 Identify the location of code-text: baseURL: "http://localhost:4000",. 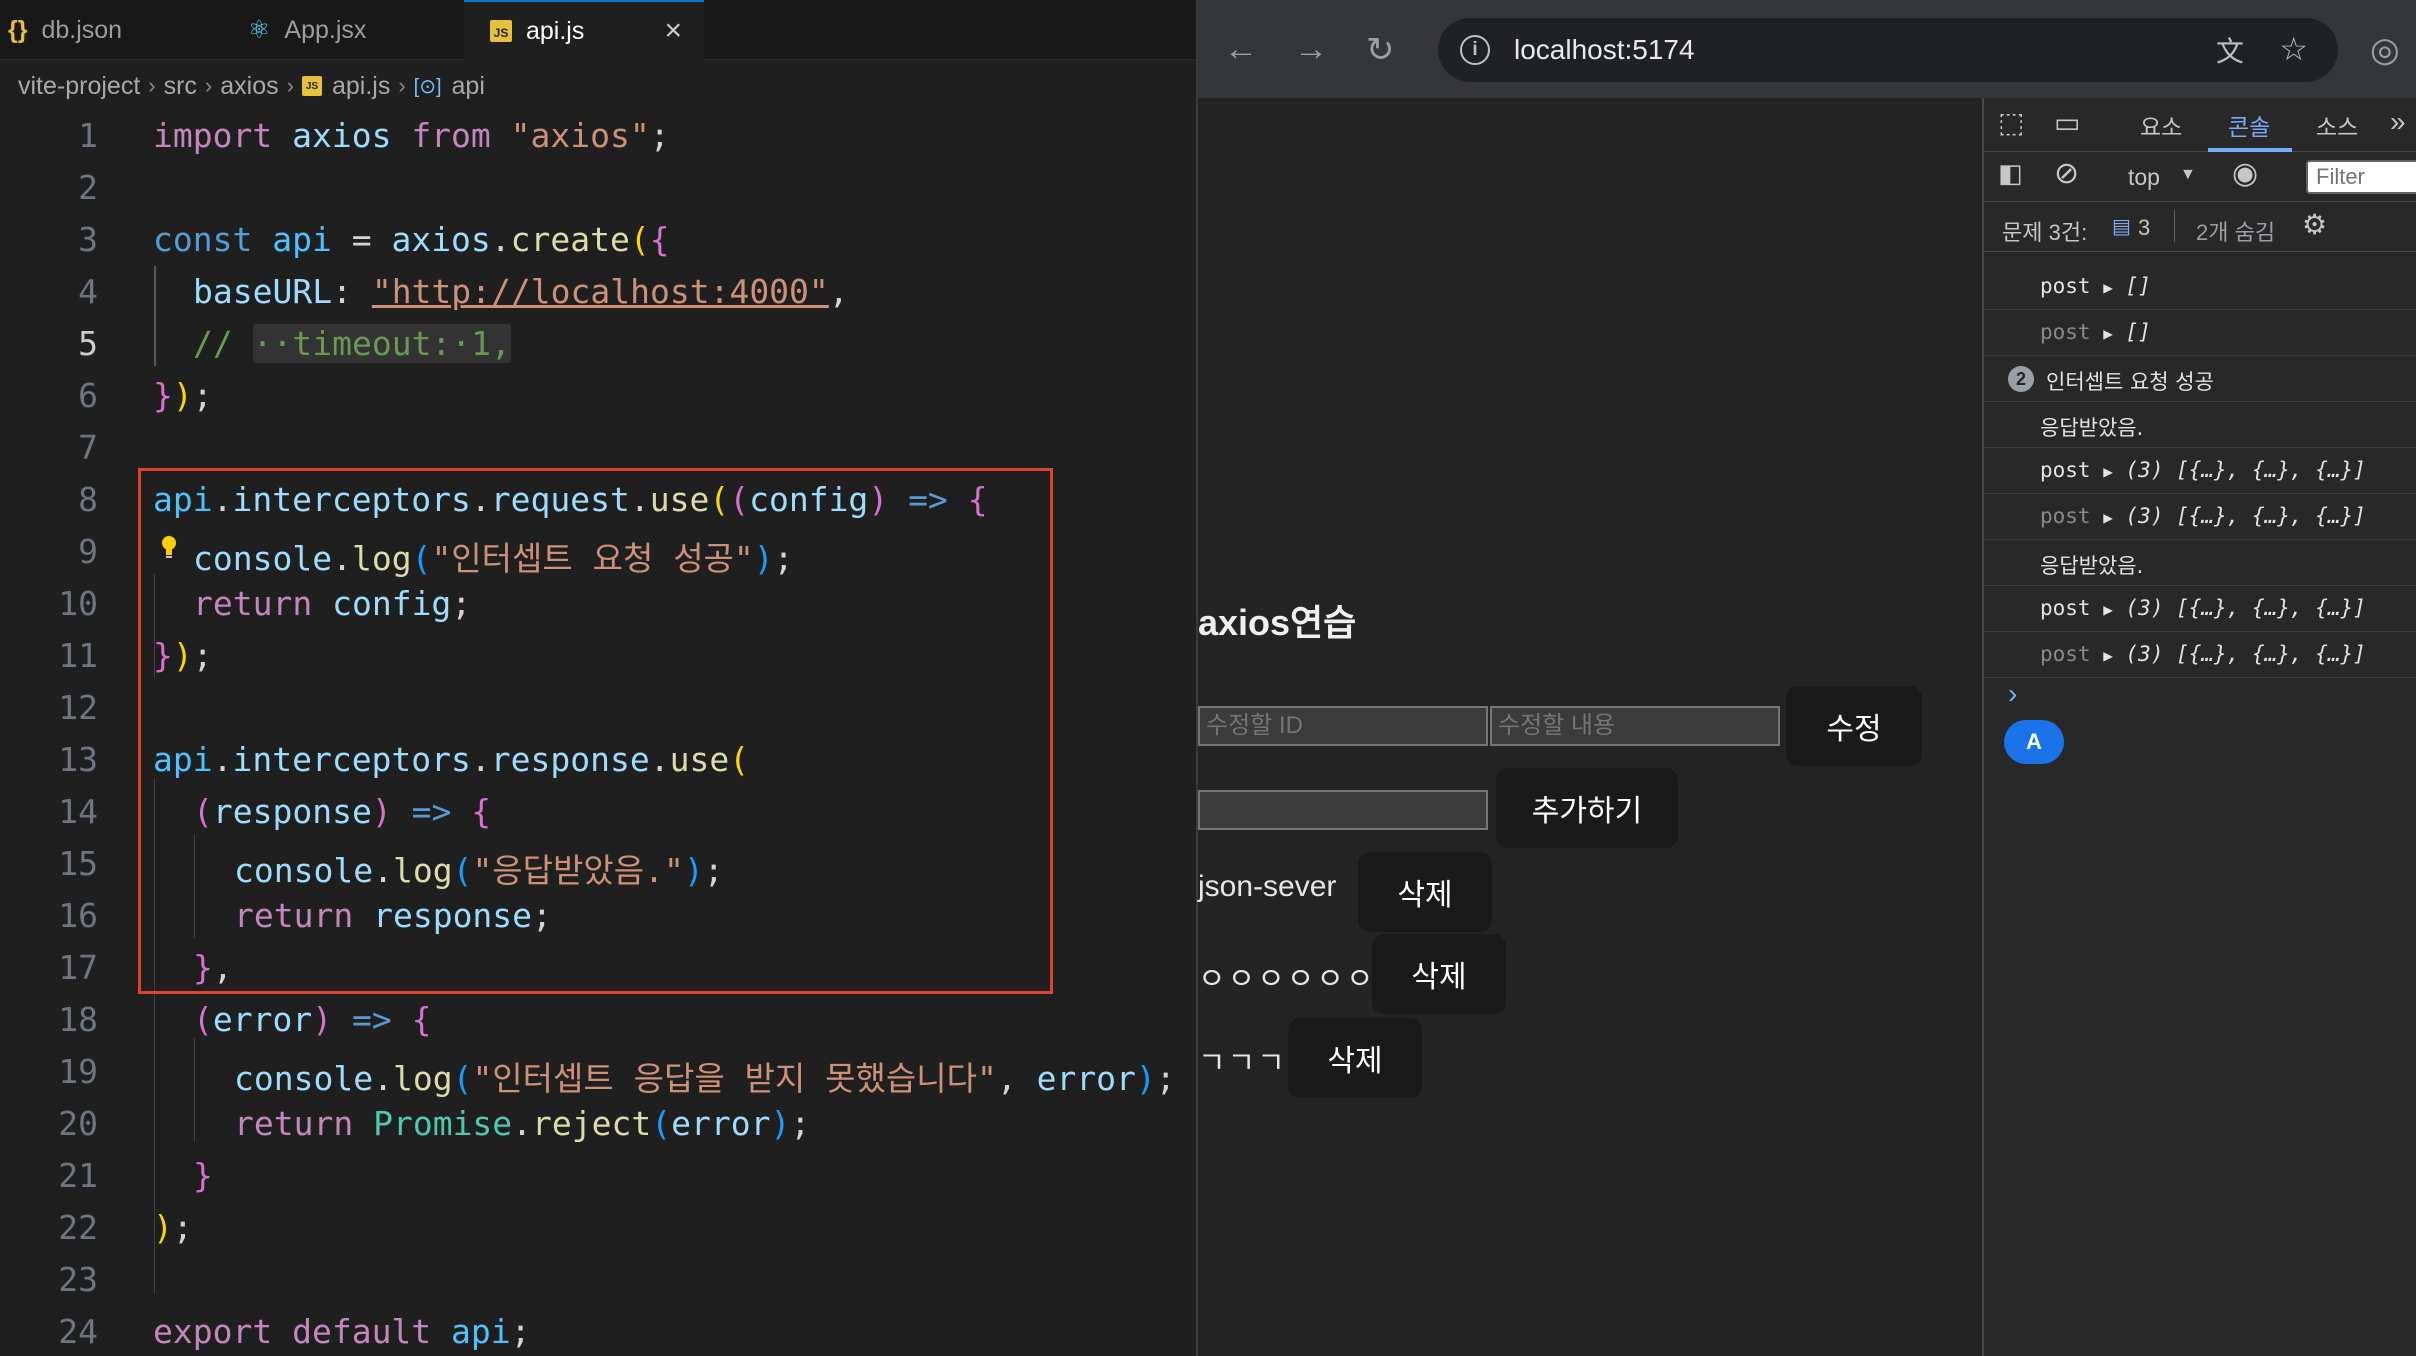
(521, 291).